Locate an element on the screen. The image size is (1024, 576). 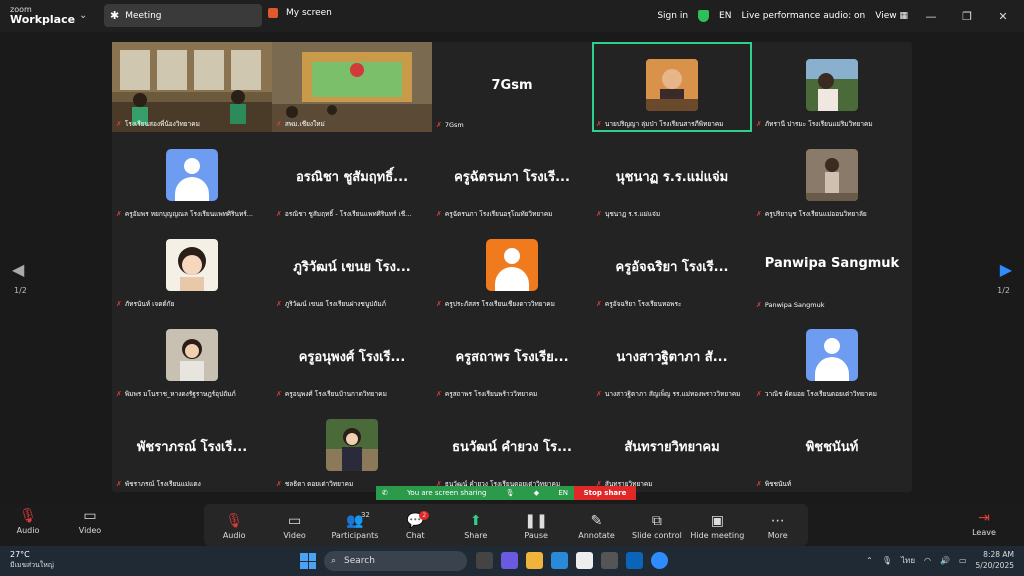
participants-count: 32 is located at coordinates (365, 514).